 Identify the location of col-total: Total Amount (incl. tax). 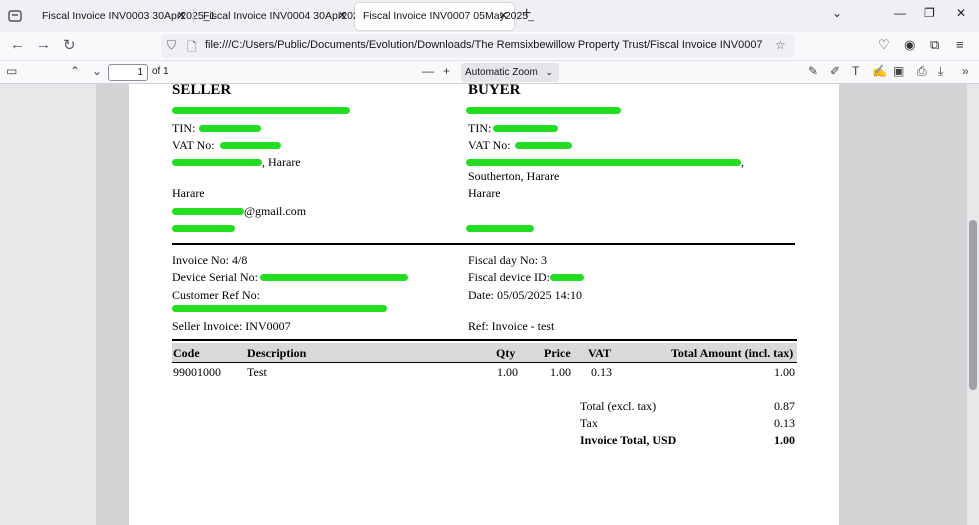
(732, 353).